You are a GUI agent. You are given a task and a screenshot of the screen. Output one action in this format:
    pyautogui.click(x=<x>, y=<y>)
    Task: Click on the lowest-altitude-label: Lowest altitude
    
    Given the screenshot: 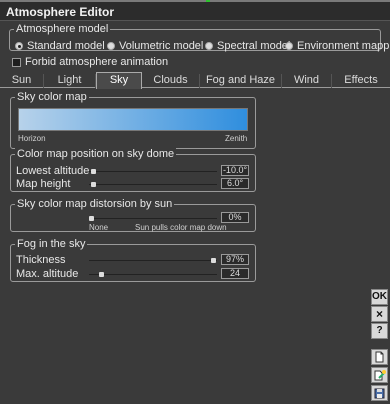 What is the action you would take?
    pyautogui.click(x=53, y=171)
    